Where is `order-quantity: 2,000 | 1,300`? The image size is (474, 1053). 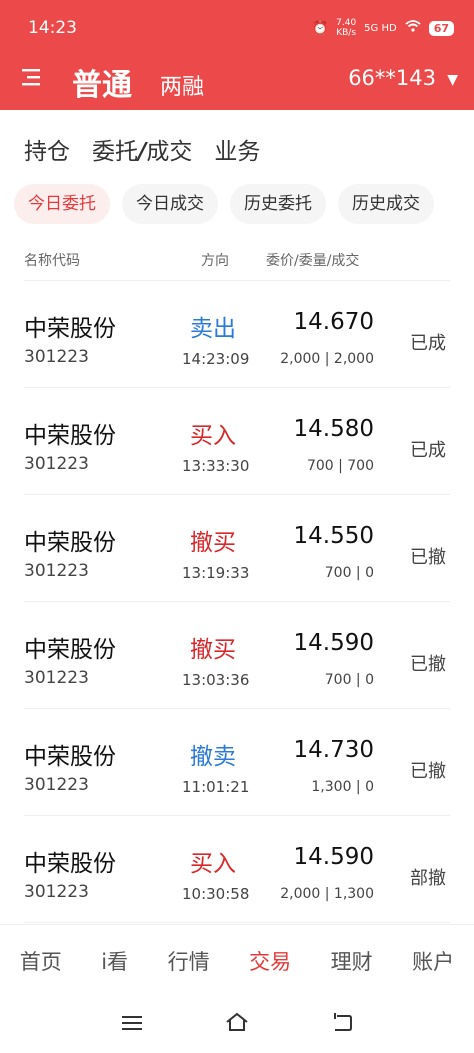 order-quantity: 2,000 | 1,300 is located at coordinates (327, 894).